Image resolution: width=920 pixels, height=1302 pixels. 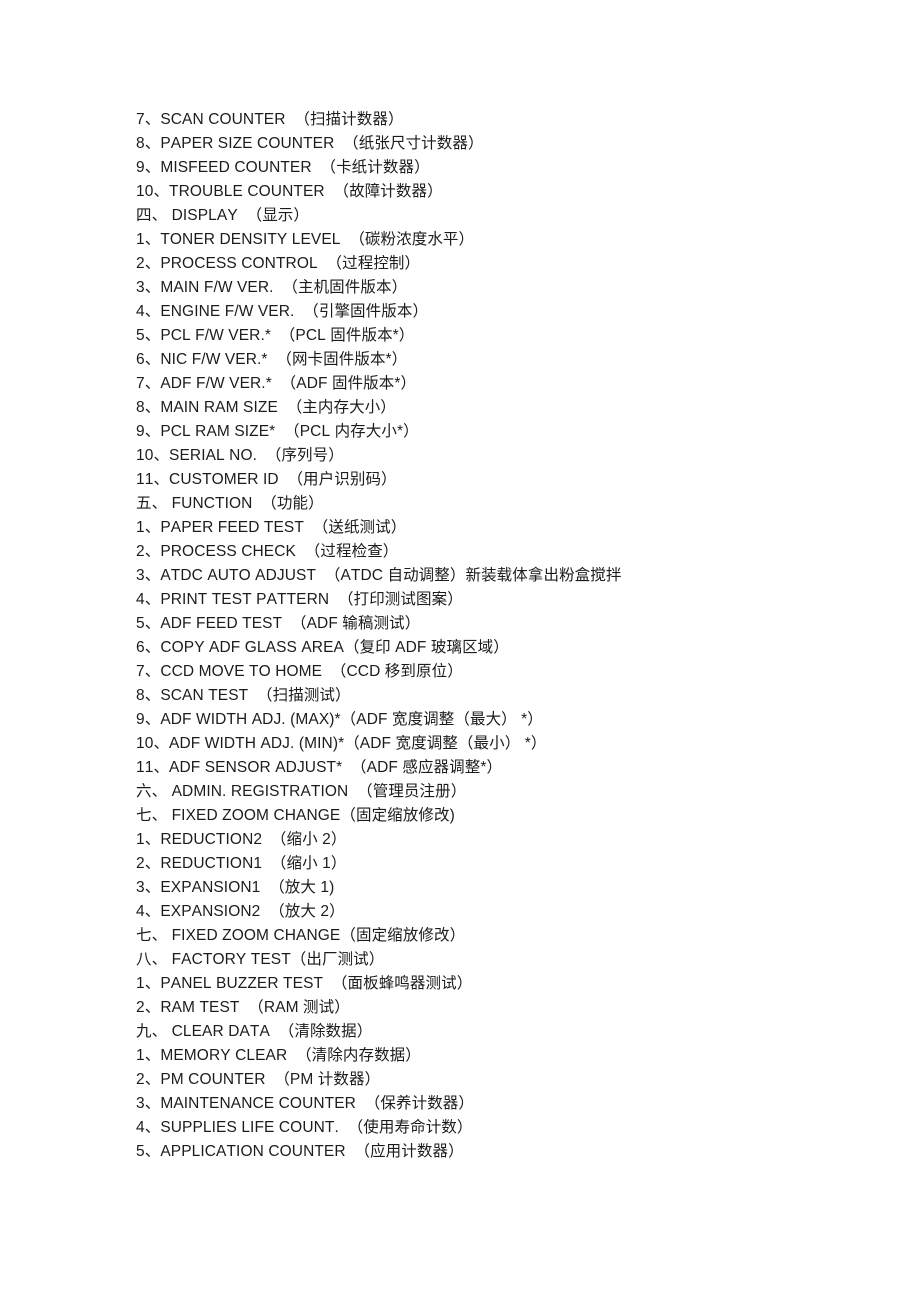 What do you see at coordinates (305, 239) in the screenshot?
I see `list-item-toner-density-level: 1、TONER DENSITY LEVEL （碳粉浓度水平）` at bounding box center [305, 239].